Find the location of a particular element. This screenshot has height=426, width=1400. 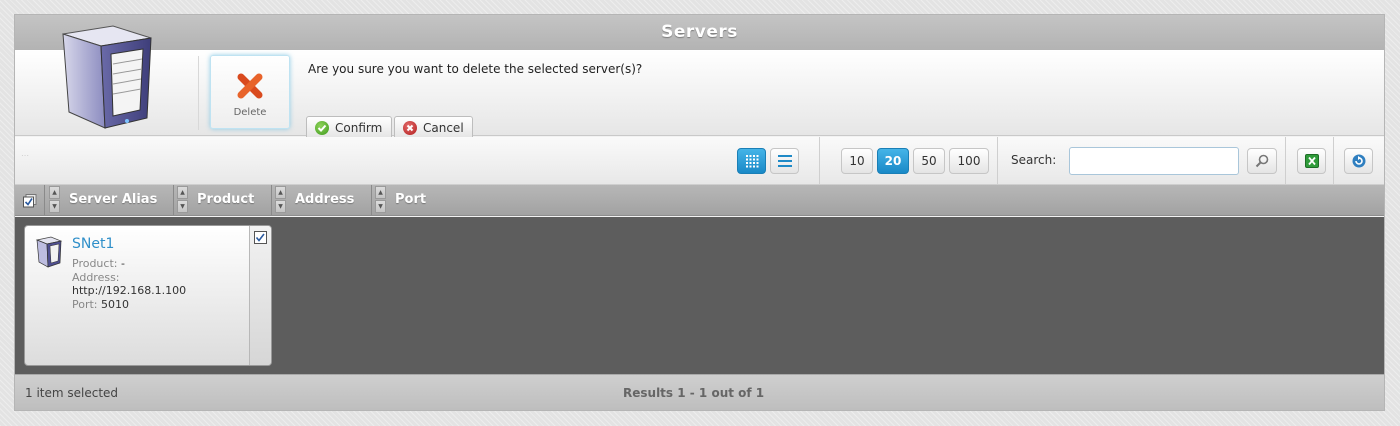

drag-grip-icon: ⋯ is located at coordinates (25, 155).